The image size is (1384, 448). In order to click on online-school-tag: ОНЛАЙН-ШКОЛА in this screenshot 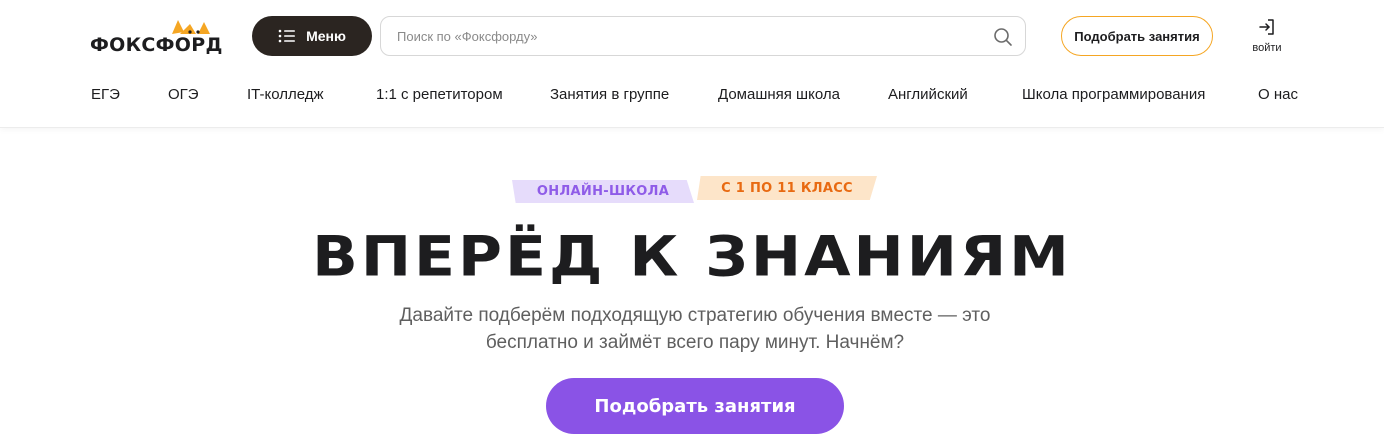, I will do `click(603, 191)`.